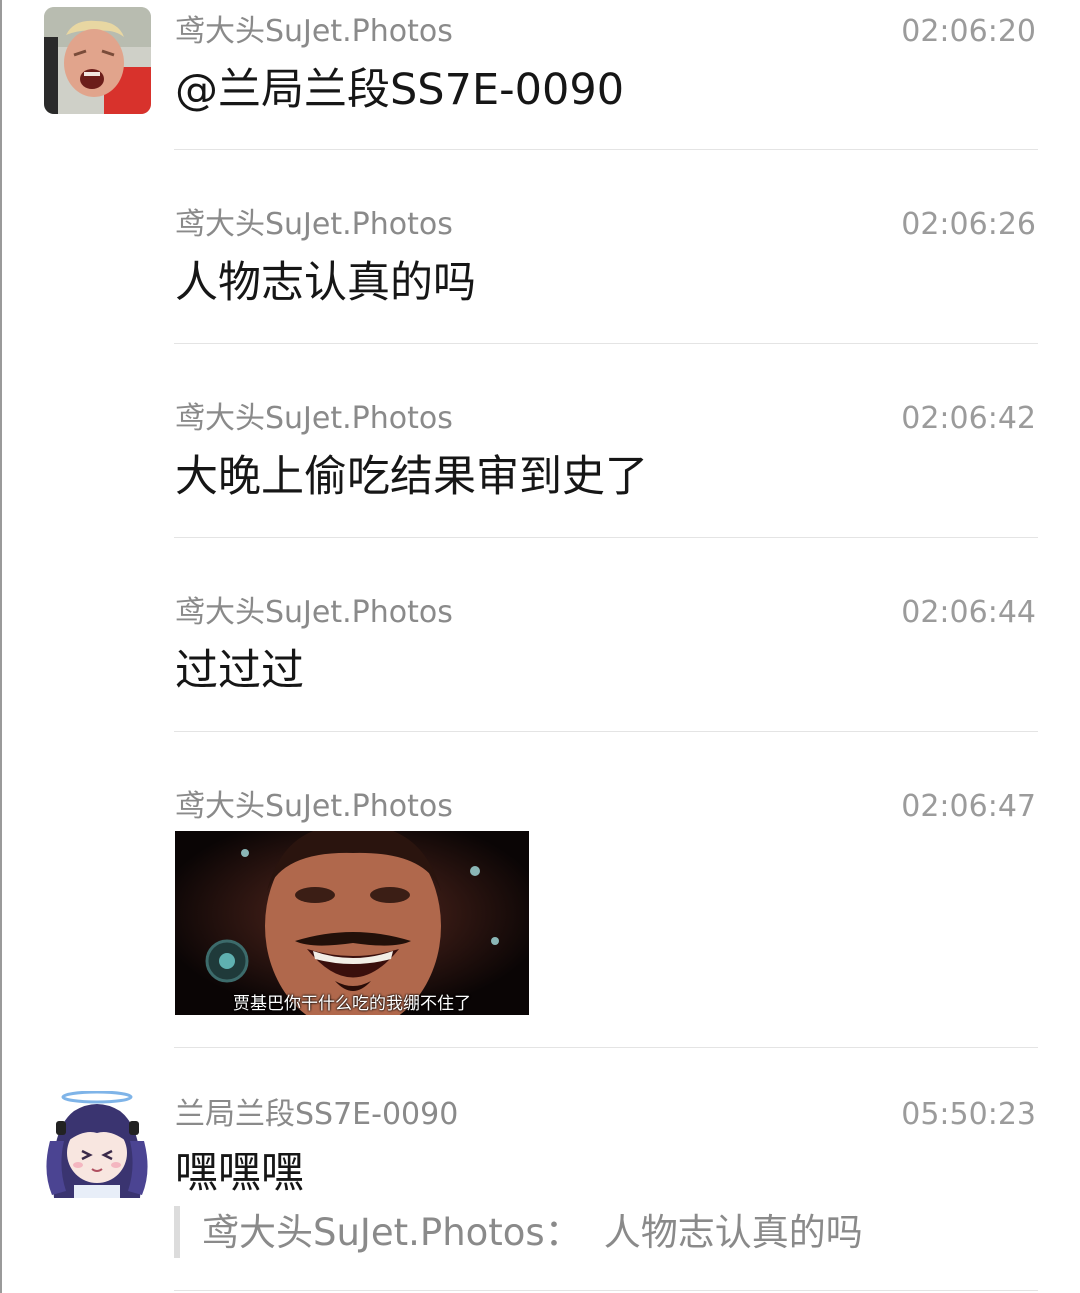 The height and width of the screenshot is (1293, 1080). Describe the element at coordinates (177, 1232) in the screenshot. I see `quote-bar` at that location.